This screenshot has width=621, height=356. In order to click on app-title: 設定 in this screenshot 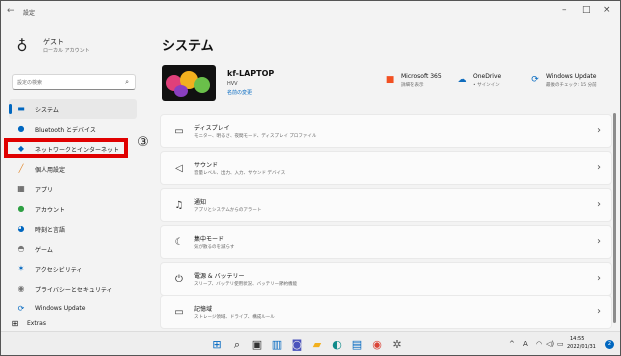, I will do `click(29, 13)`.